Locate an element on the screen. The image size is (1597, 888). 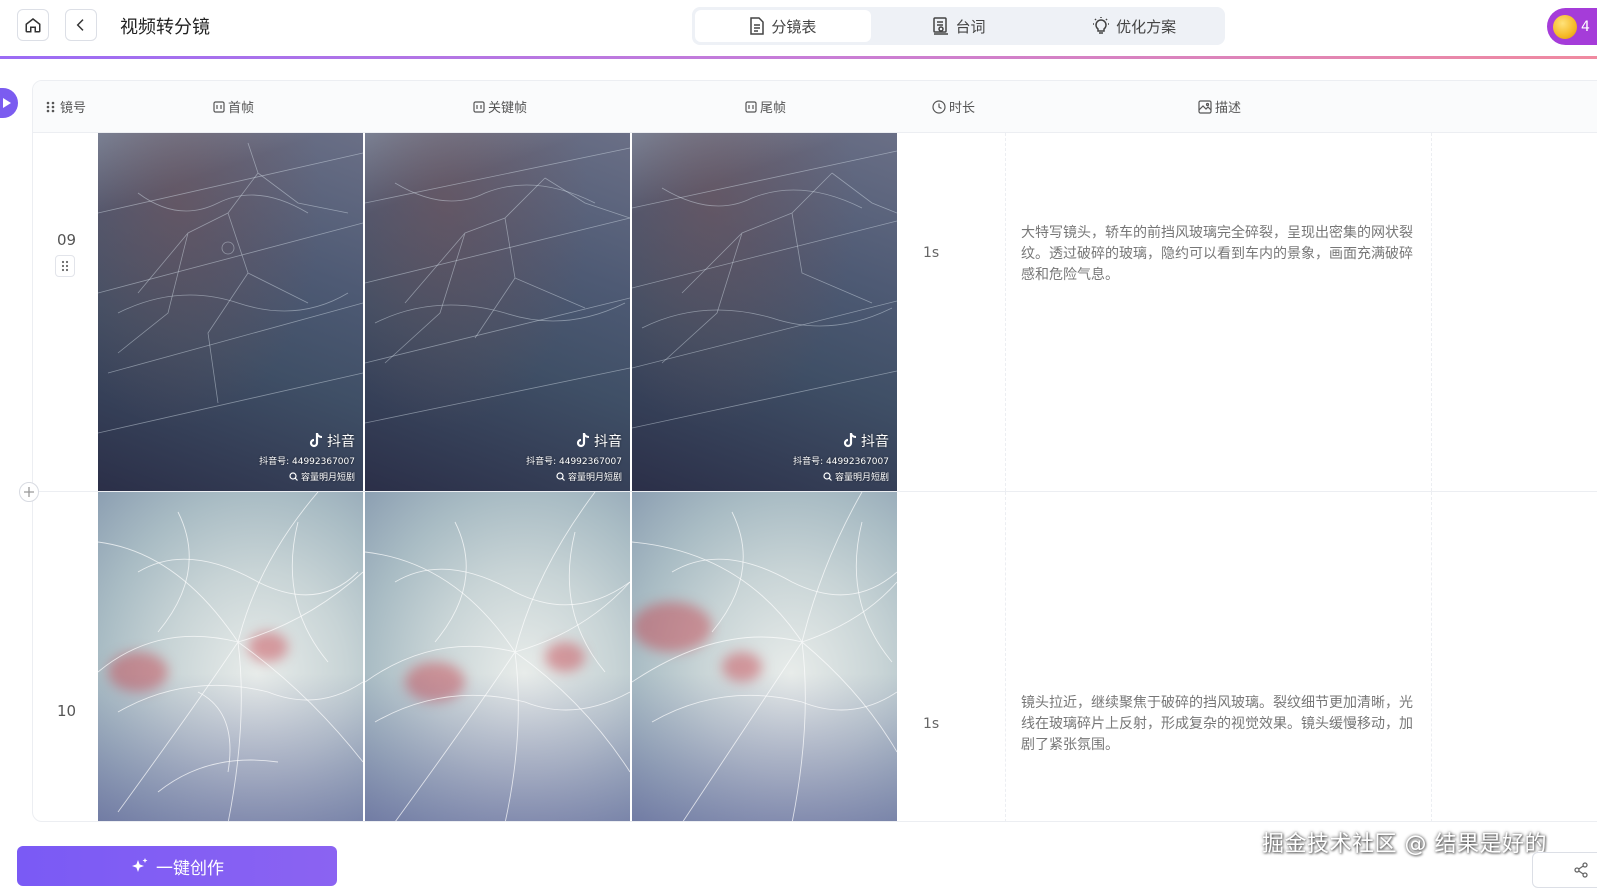
tab-optimize: 优化方案 is located at coordinates (1134, 26).